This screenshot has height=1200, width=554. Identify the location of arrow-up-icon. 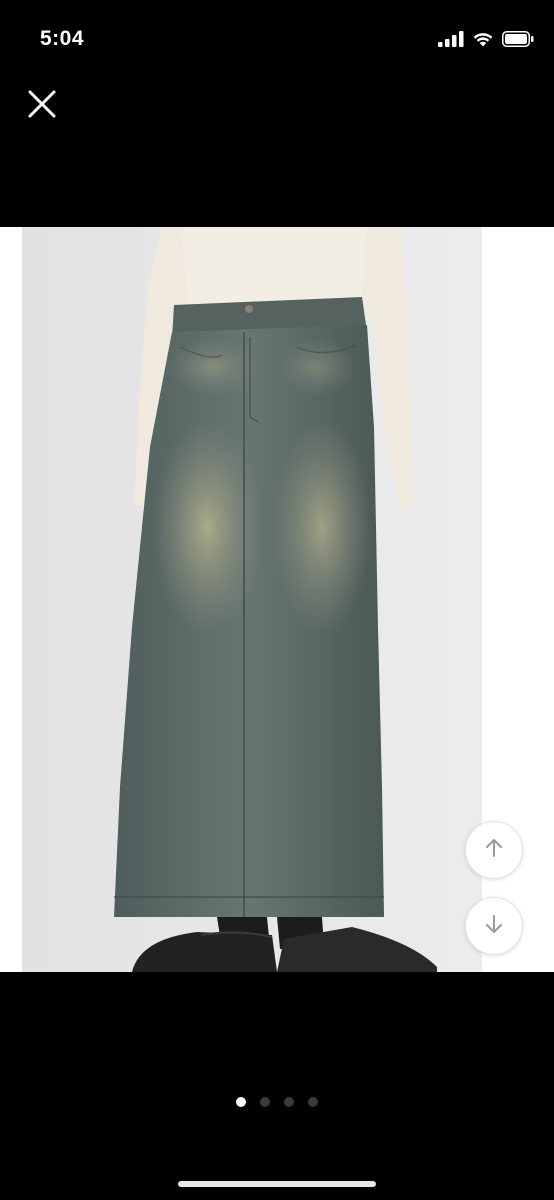
(494, 850).